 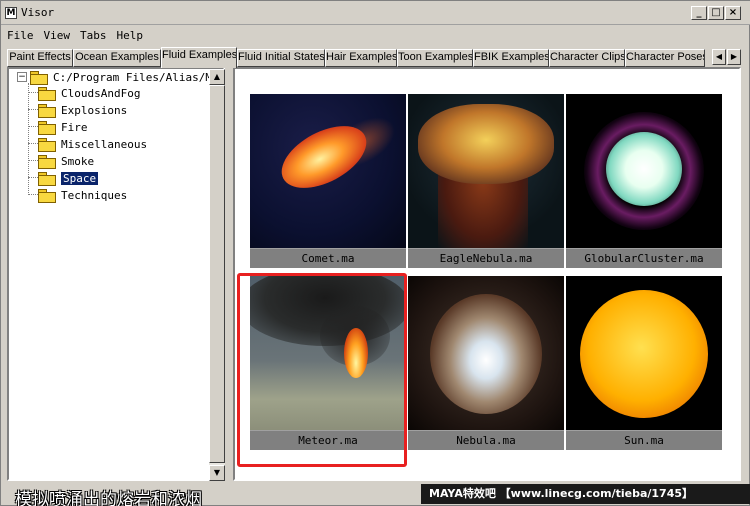 What do you see at coordinates (699, 13) in the screenshot?
I see `minimize-button: _` at bounding box center [699, 13].